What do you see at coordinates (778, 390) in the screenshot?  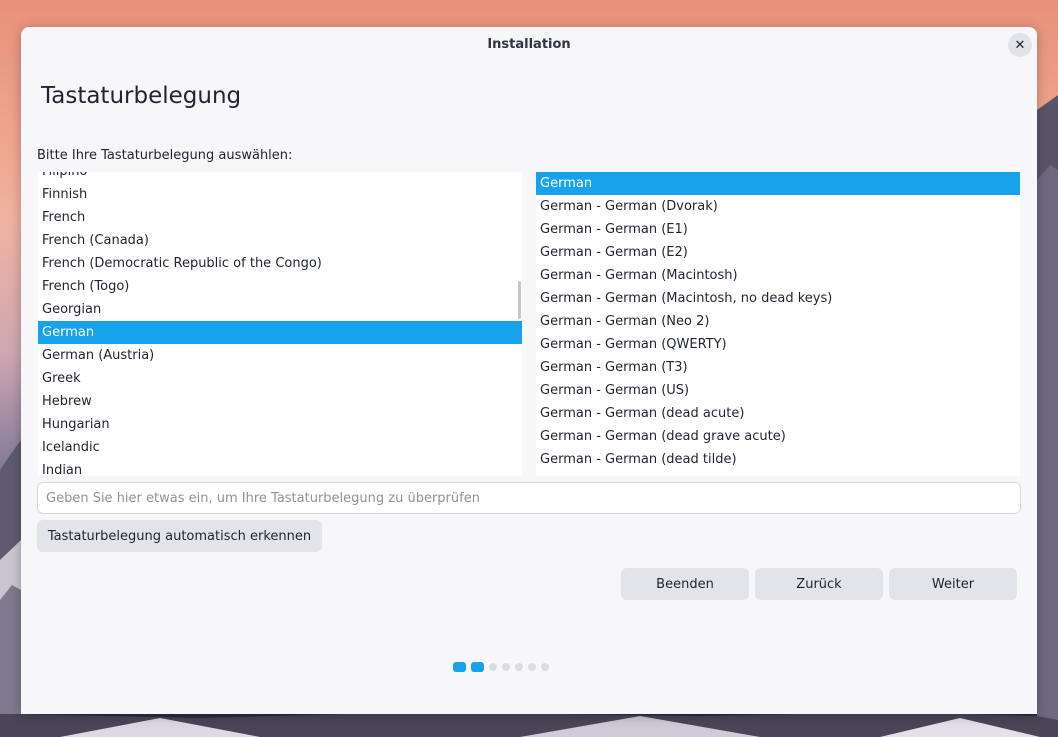 I see `variant-list-item: German - German (US)` at bounding box center [778, 390].